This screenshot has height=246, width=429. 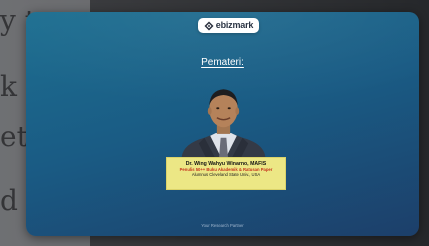 What do you see at coordinates (222, 62) in the screenshot?
I see `section-title: Pemateri:` at bounding box center [222, 62].